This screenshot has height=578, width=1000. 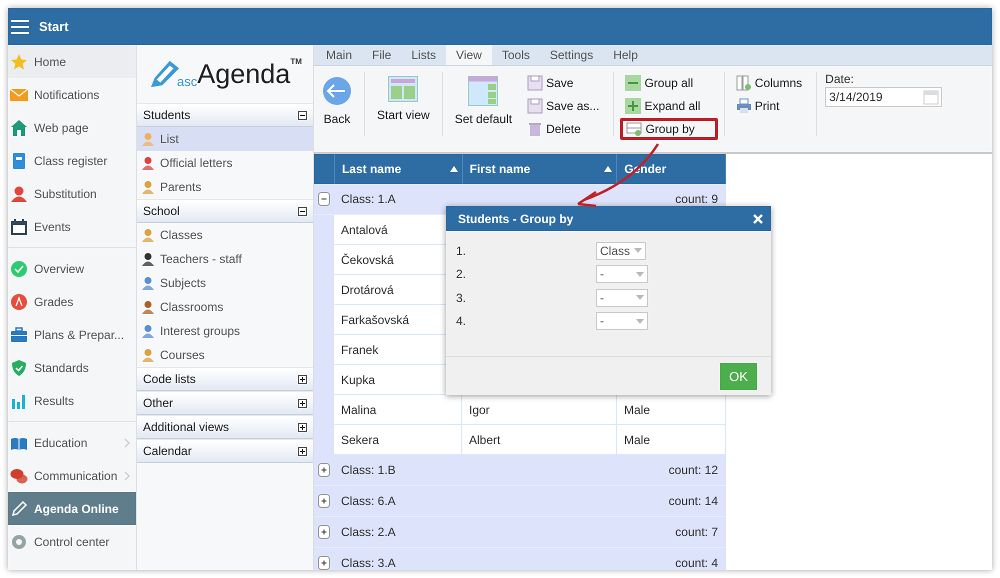 What do you see at coordinates (696, 199) in the screenshot?
I see `group-count: count: 9` at bounding box center [696, 199].